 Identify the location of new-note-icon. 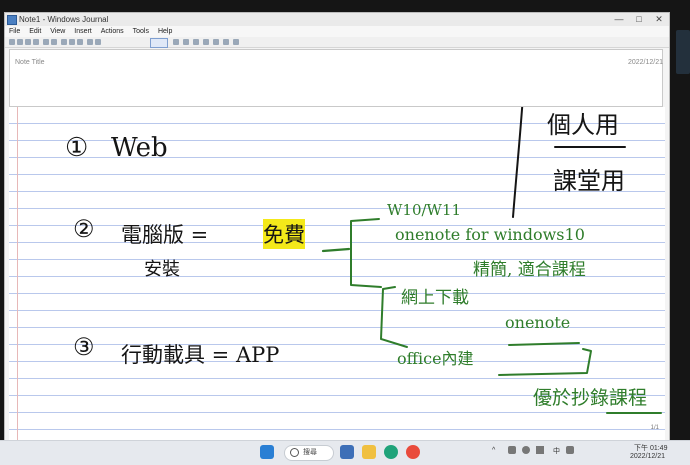
(12, 42).